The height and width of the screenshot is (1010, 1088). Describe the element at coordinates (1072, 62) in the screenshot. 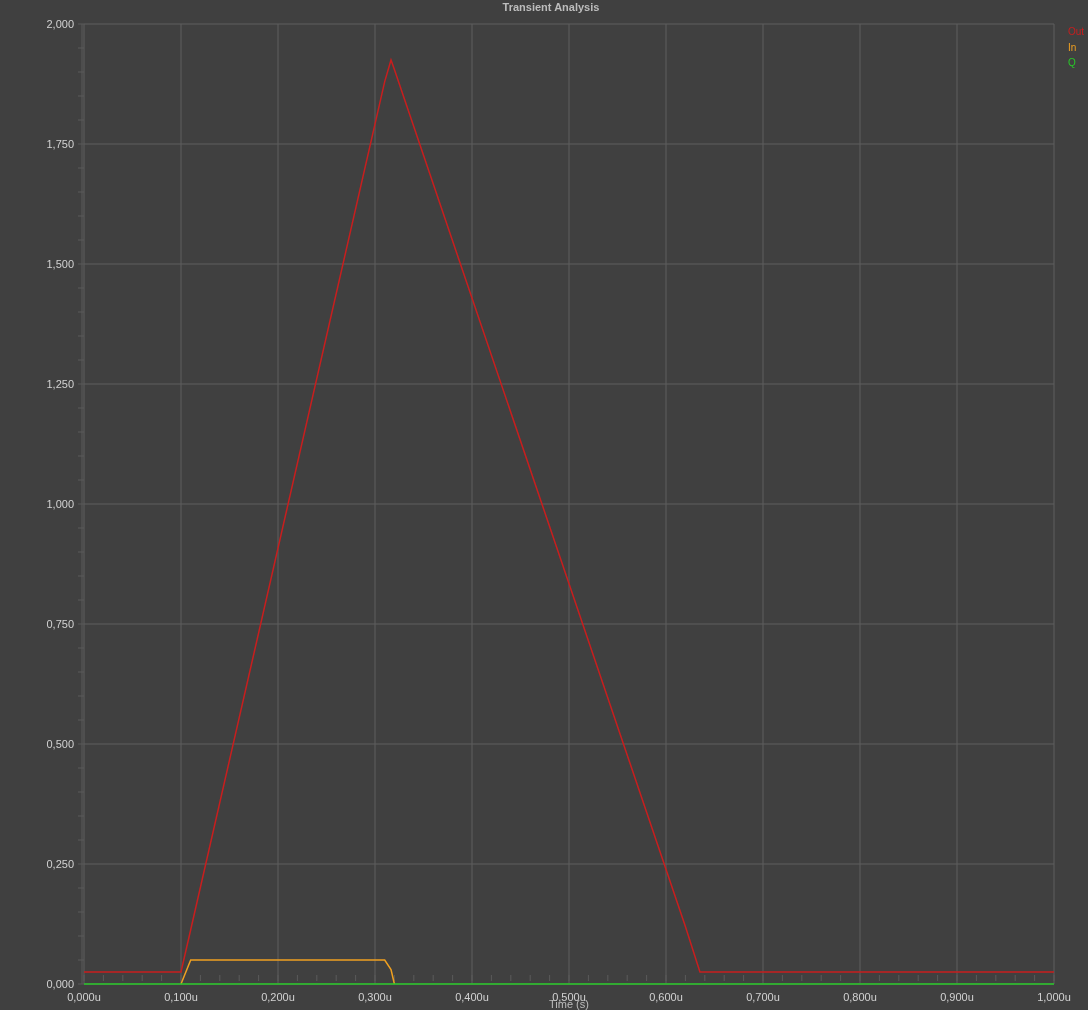

I see `legend-label: Q` at that location.